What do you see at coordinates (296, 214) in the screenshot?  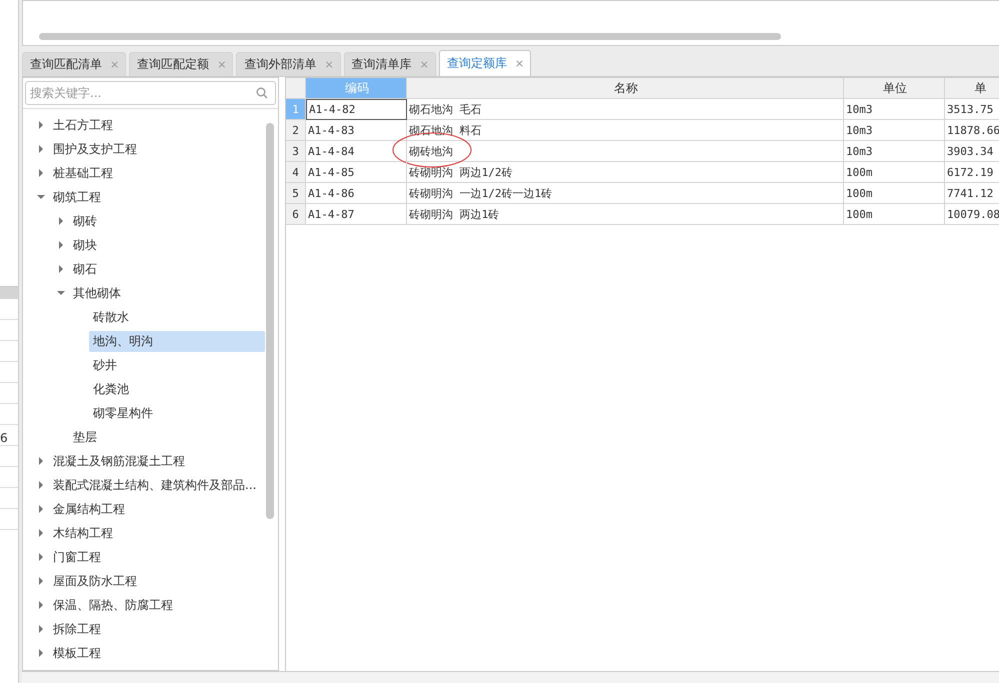 I see `row-number: 6` at bounding box center [296, 214].